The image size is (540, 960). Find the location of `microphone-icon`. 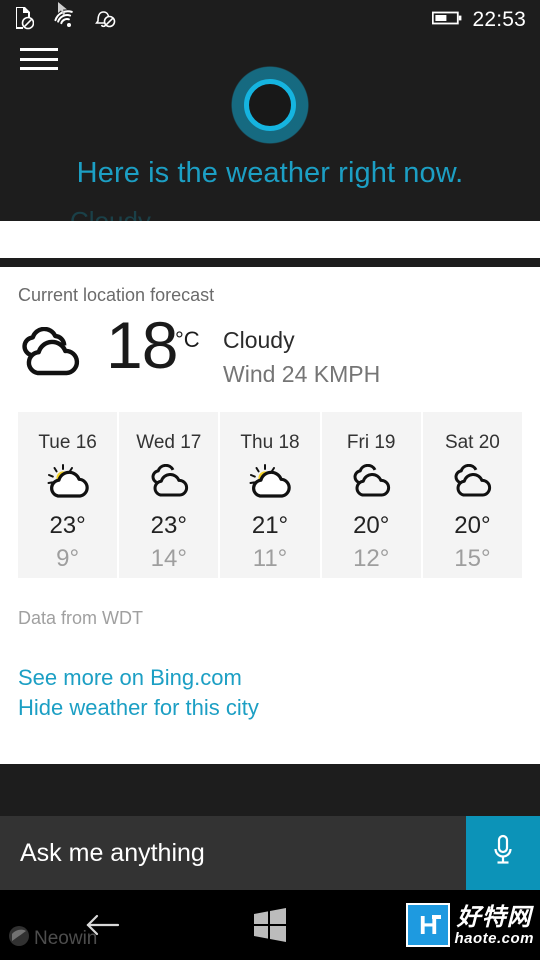

microphone-icon is located at coordinates (503, 853).